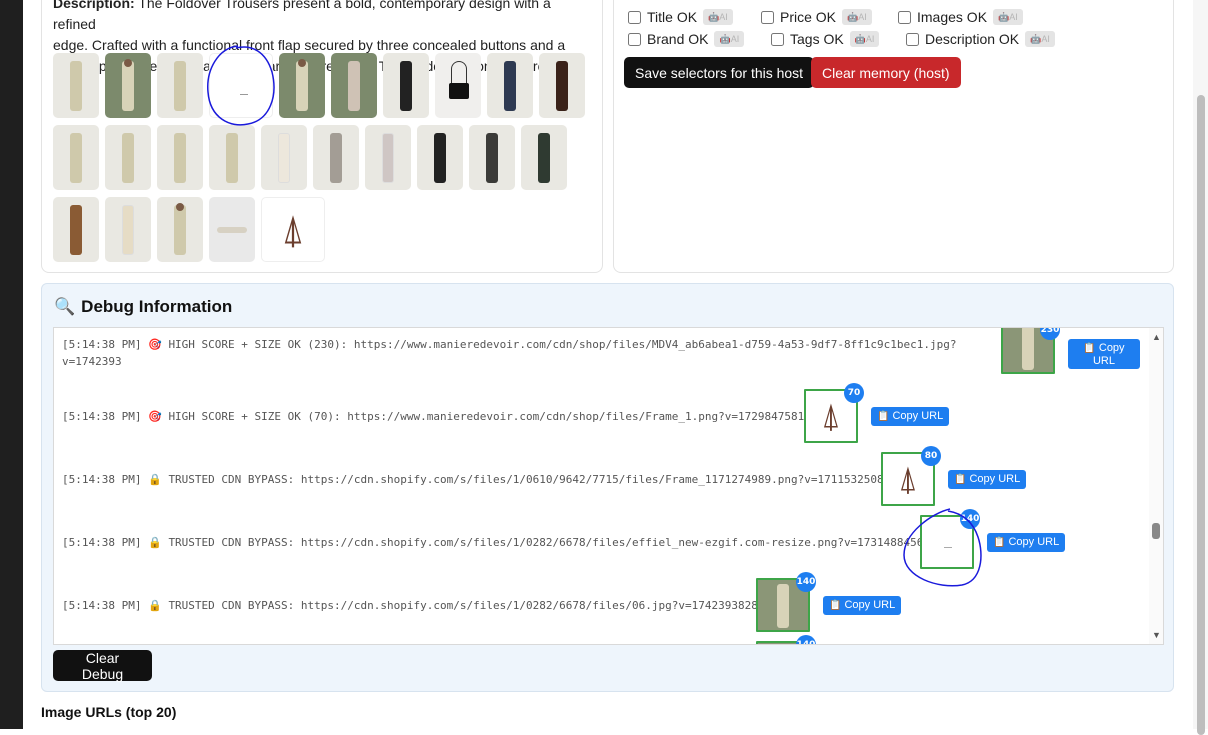 This screenshot has width=1208, height=735. Describe the element at coordinates (980, 39) in the screenshot. I see `check-description-ok: Description OK 🤖AI` at that location.